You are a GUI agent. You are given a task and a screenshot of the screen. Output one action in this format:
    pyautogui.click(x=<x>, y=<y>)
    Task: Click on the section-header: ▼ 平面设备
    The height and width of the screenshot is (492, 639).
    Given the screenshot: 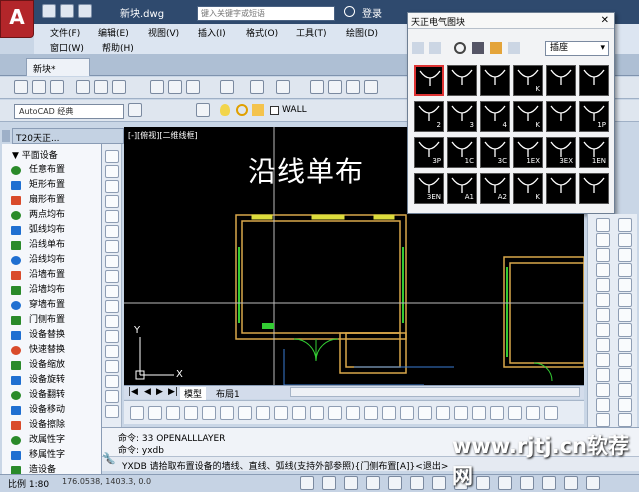 What is the action you would take?
    pyautogui.click(x=30, y=154)
    